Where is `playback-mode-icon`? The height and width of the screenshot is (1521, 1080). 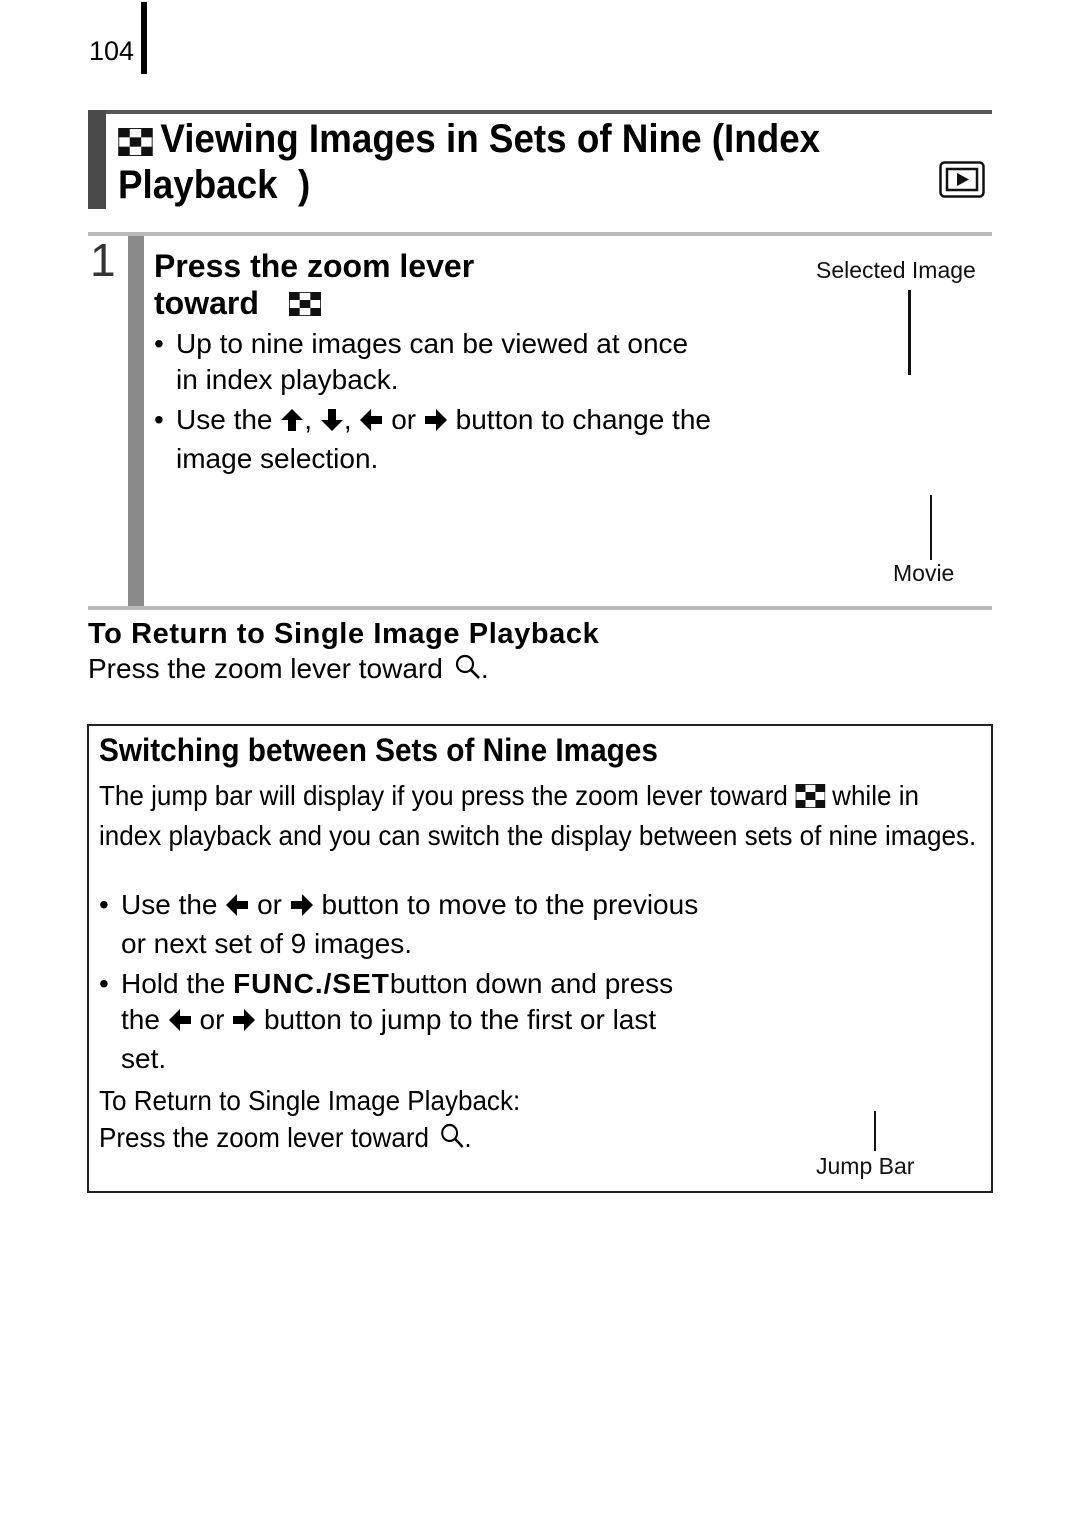 playback-mode-icon is located at coordinates (962, 179).